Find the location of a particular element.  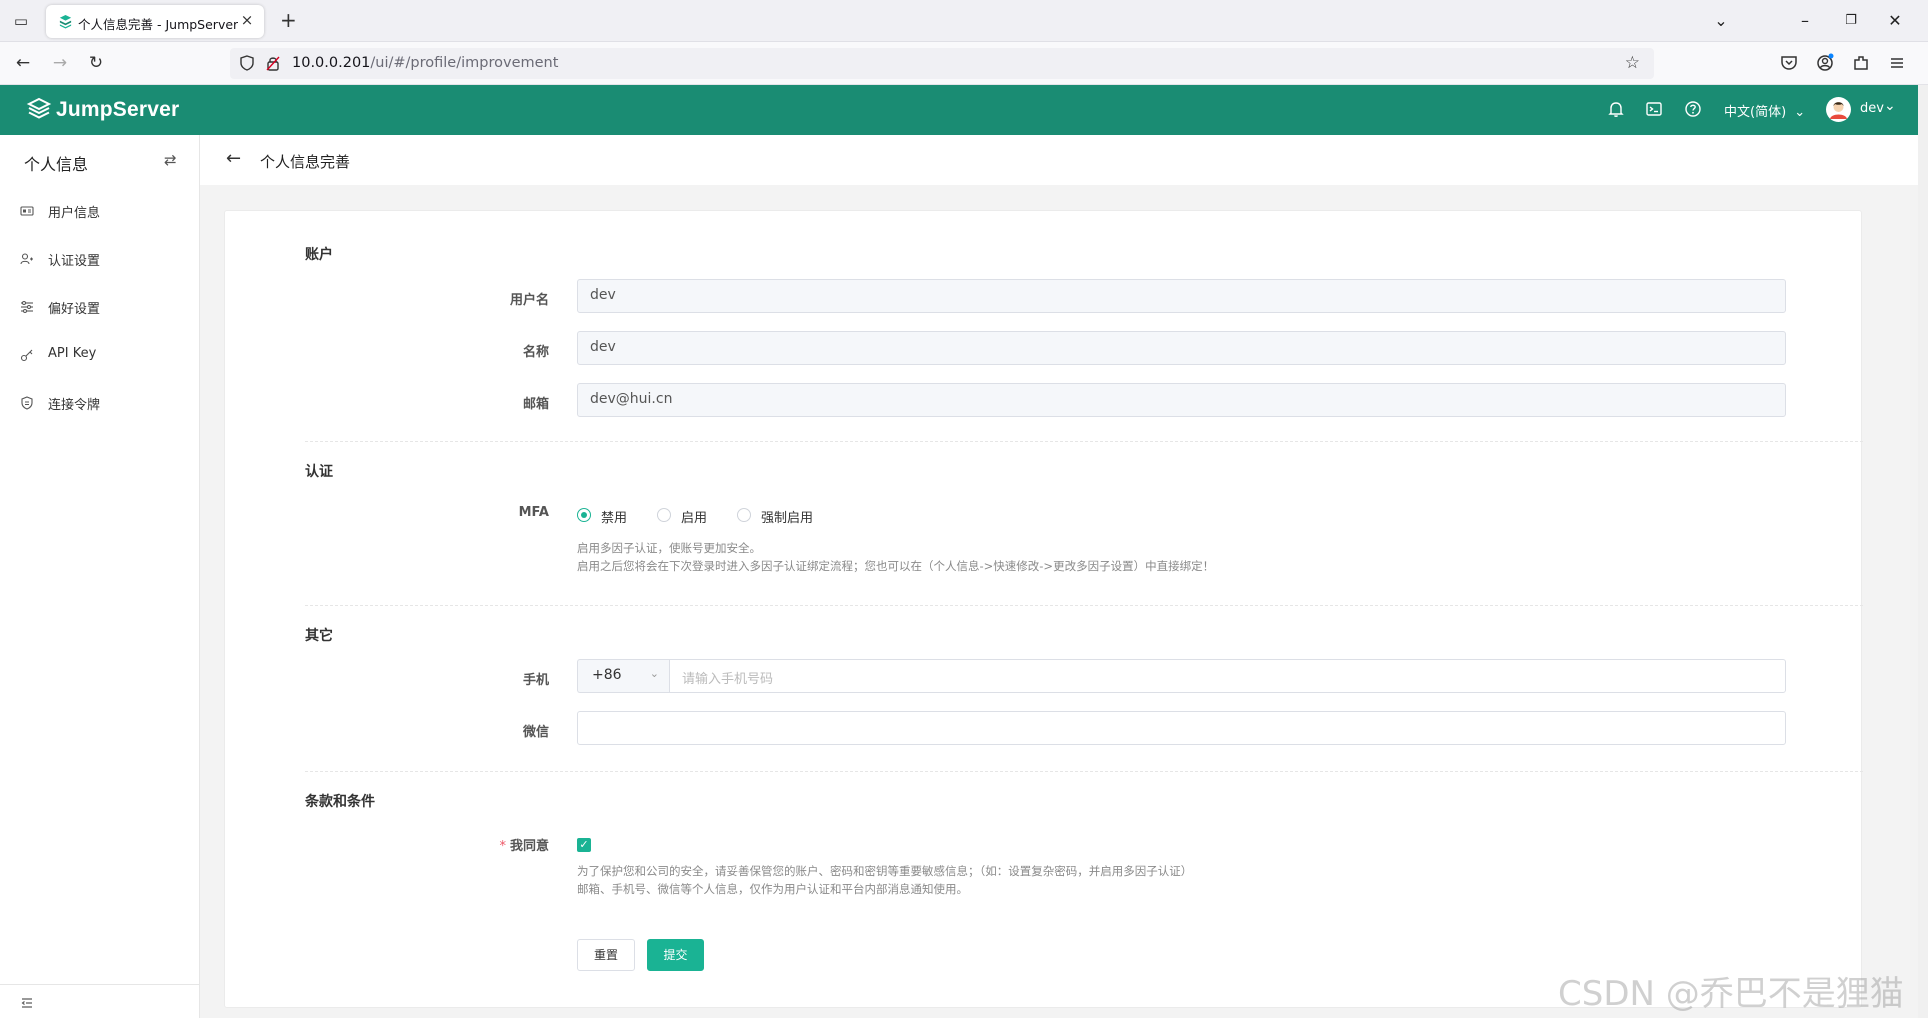

id-card-icon is located at coordinates (27, 211).